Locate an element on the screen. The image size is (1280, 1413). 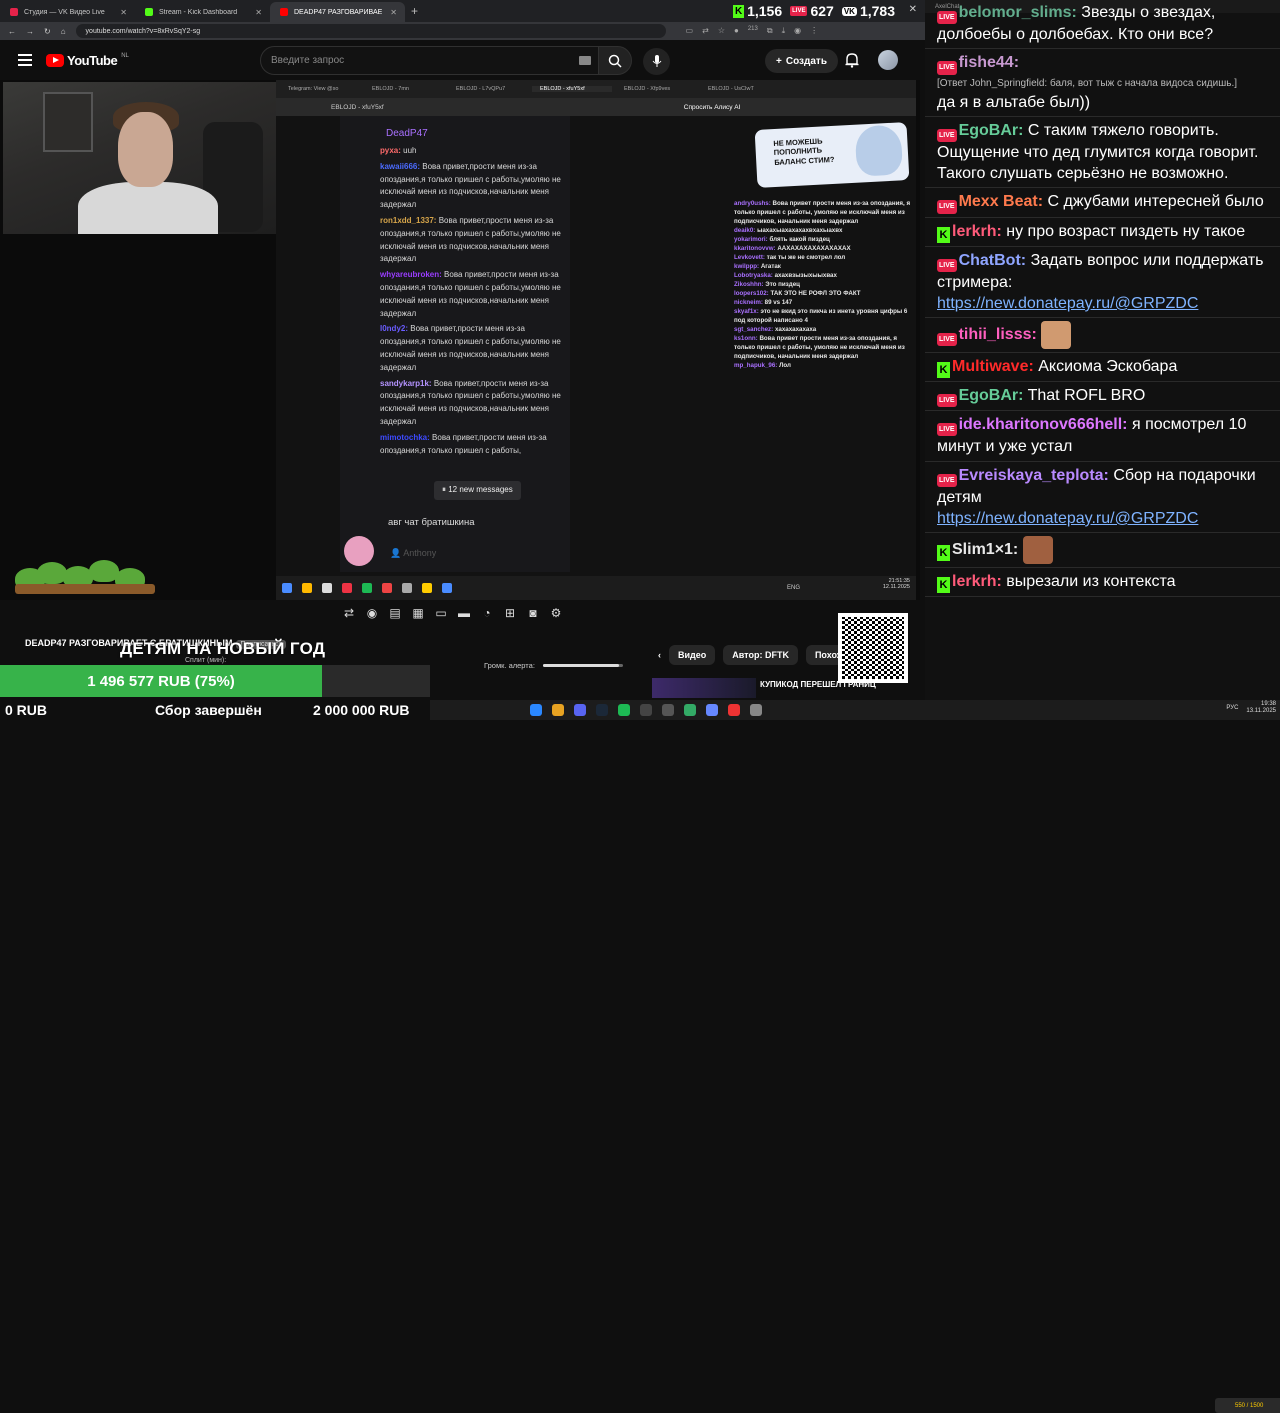
audio-icon: ◉ is located at coordinates (372, 613).